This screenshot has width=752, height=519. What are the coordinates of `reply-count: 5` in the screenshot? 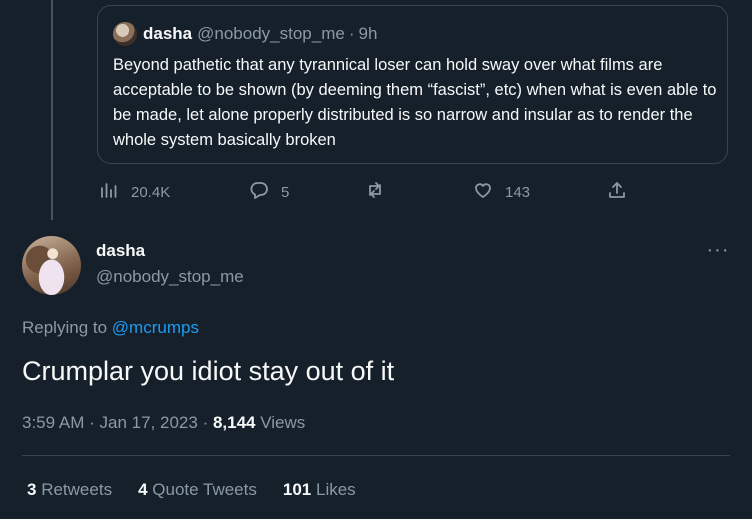 It's located at (285, 192).